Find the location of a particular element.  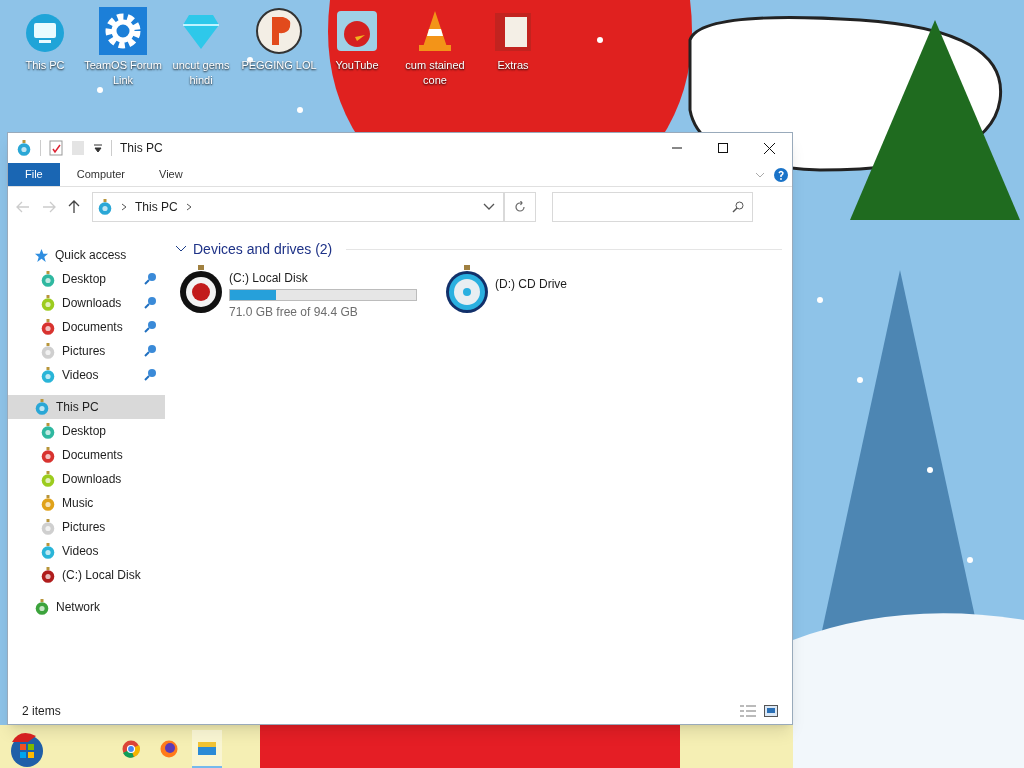

ribbon-tab: View is located at coordinates (171, 174).